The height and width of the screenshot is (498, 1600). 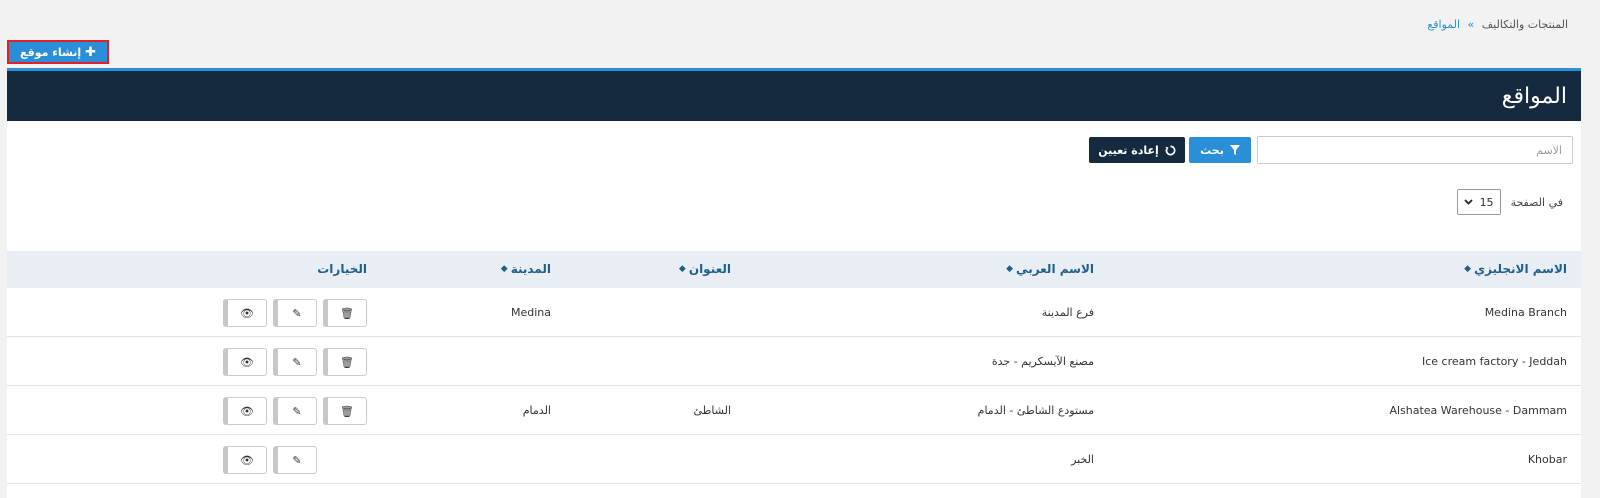 I want to click on per-page-control: في الصفحة 15, so click(x=1509, y=202).